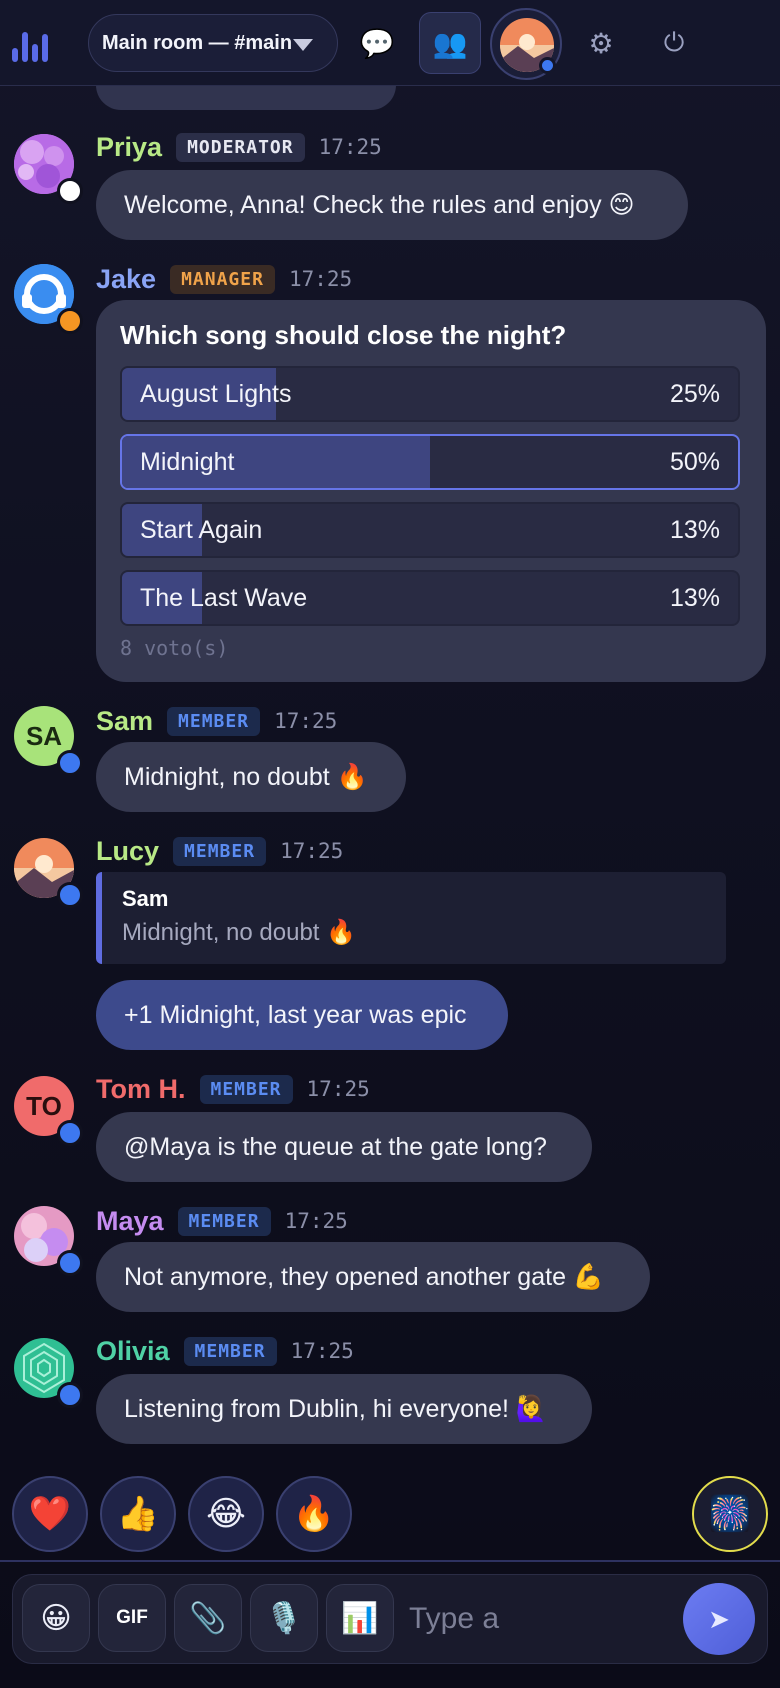 This screenshot has width=780, height=1688. What do you see at coordinates (132, 1618) in the screenshot?
I see `gif-button: GIF` at bounding box center [132, 1618].